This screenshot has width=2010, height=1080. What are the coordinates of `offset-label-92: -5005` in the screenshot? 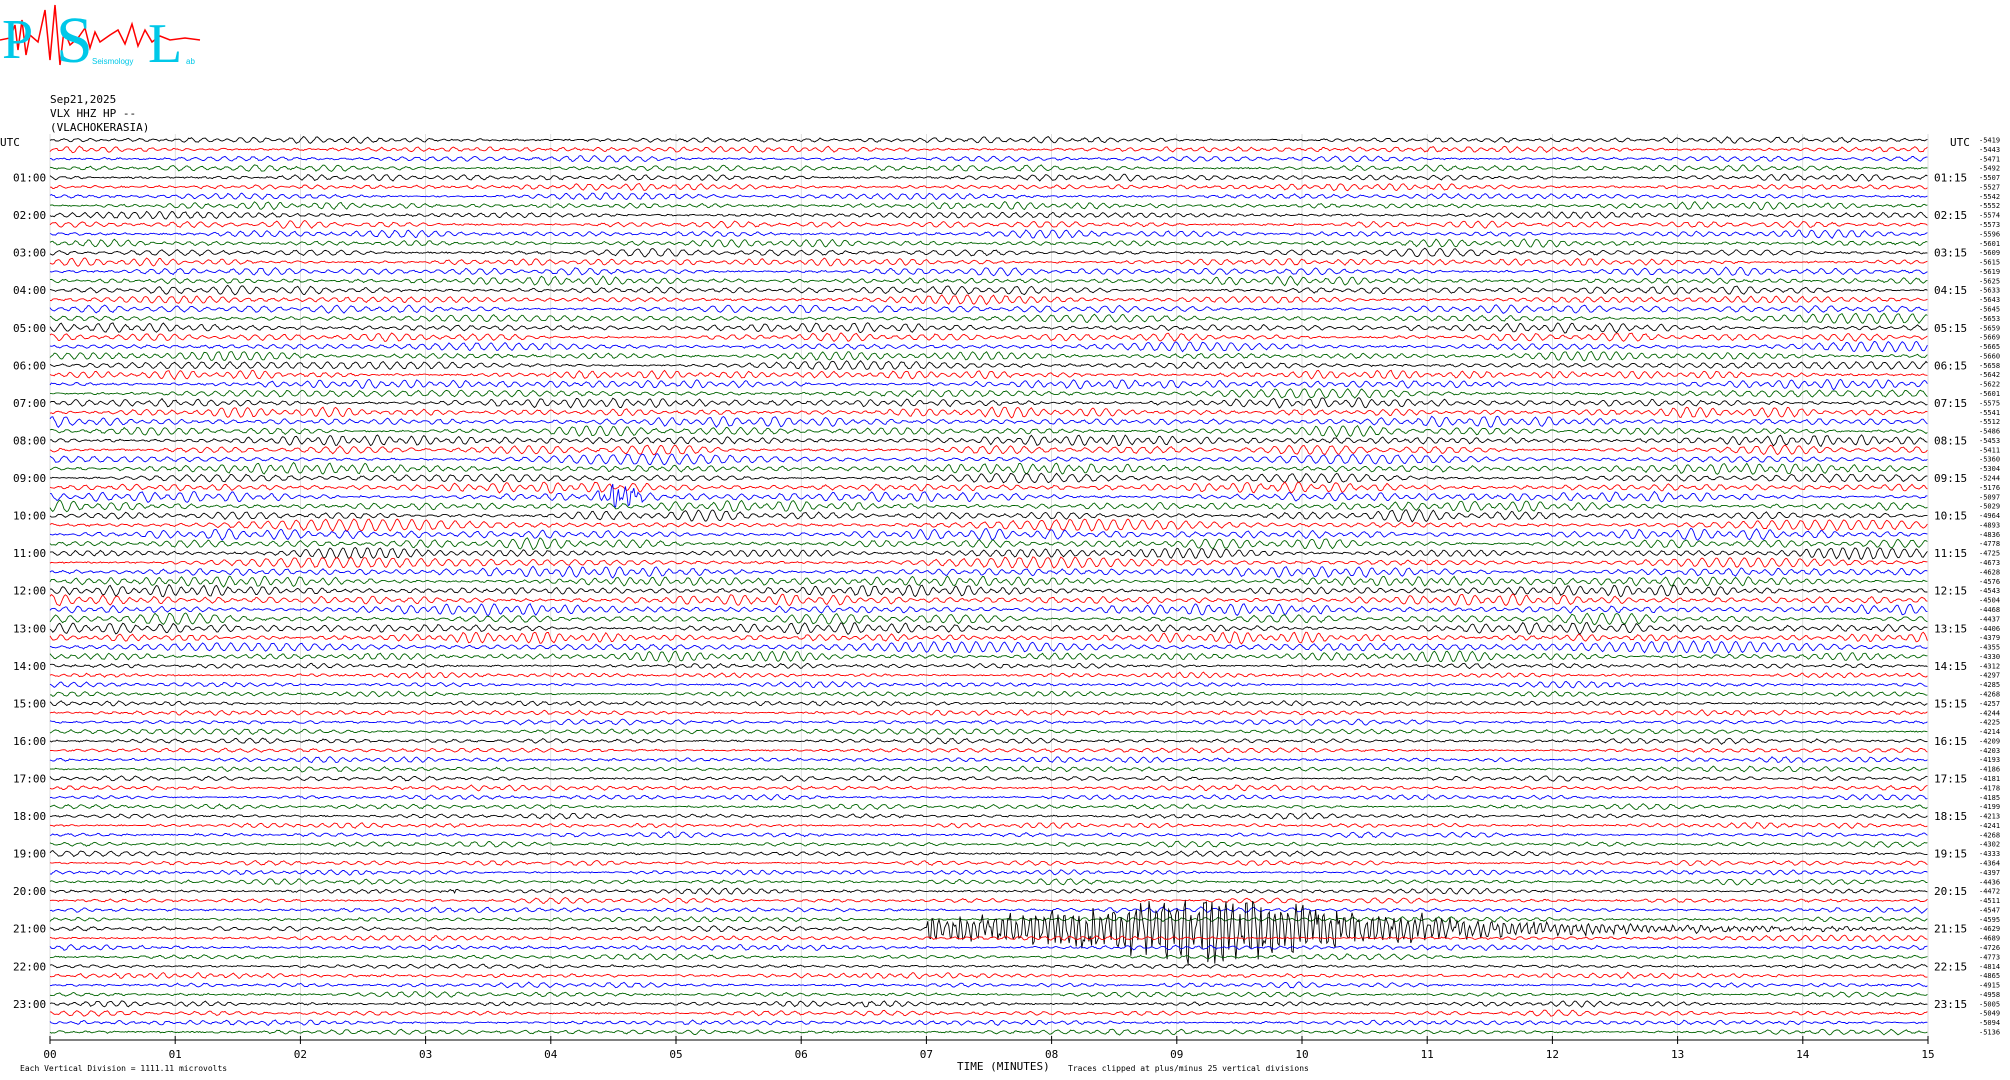 It's located at (1989, 1004).